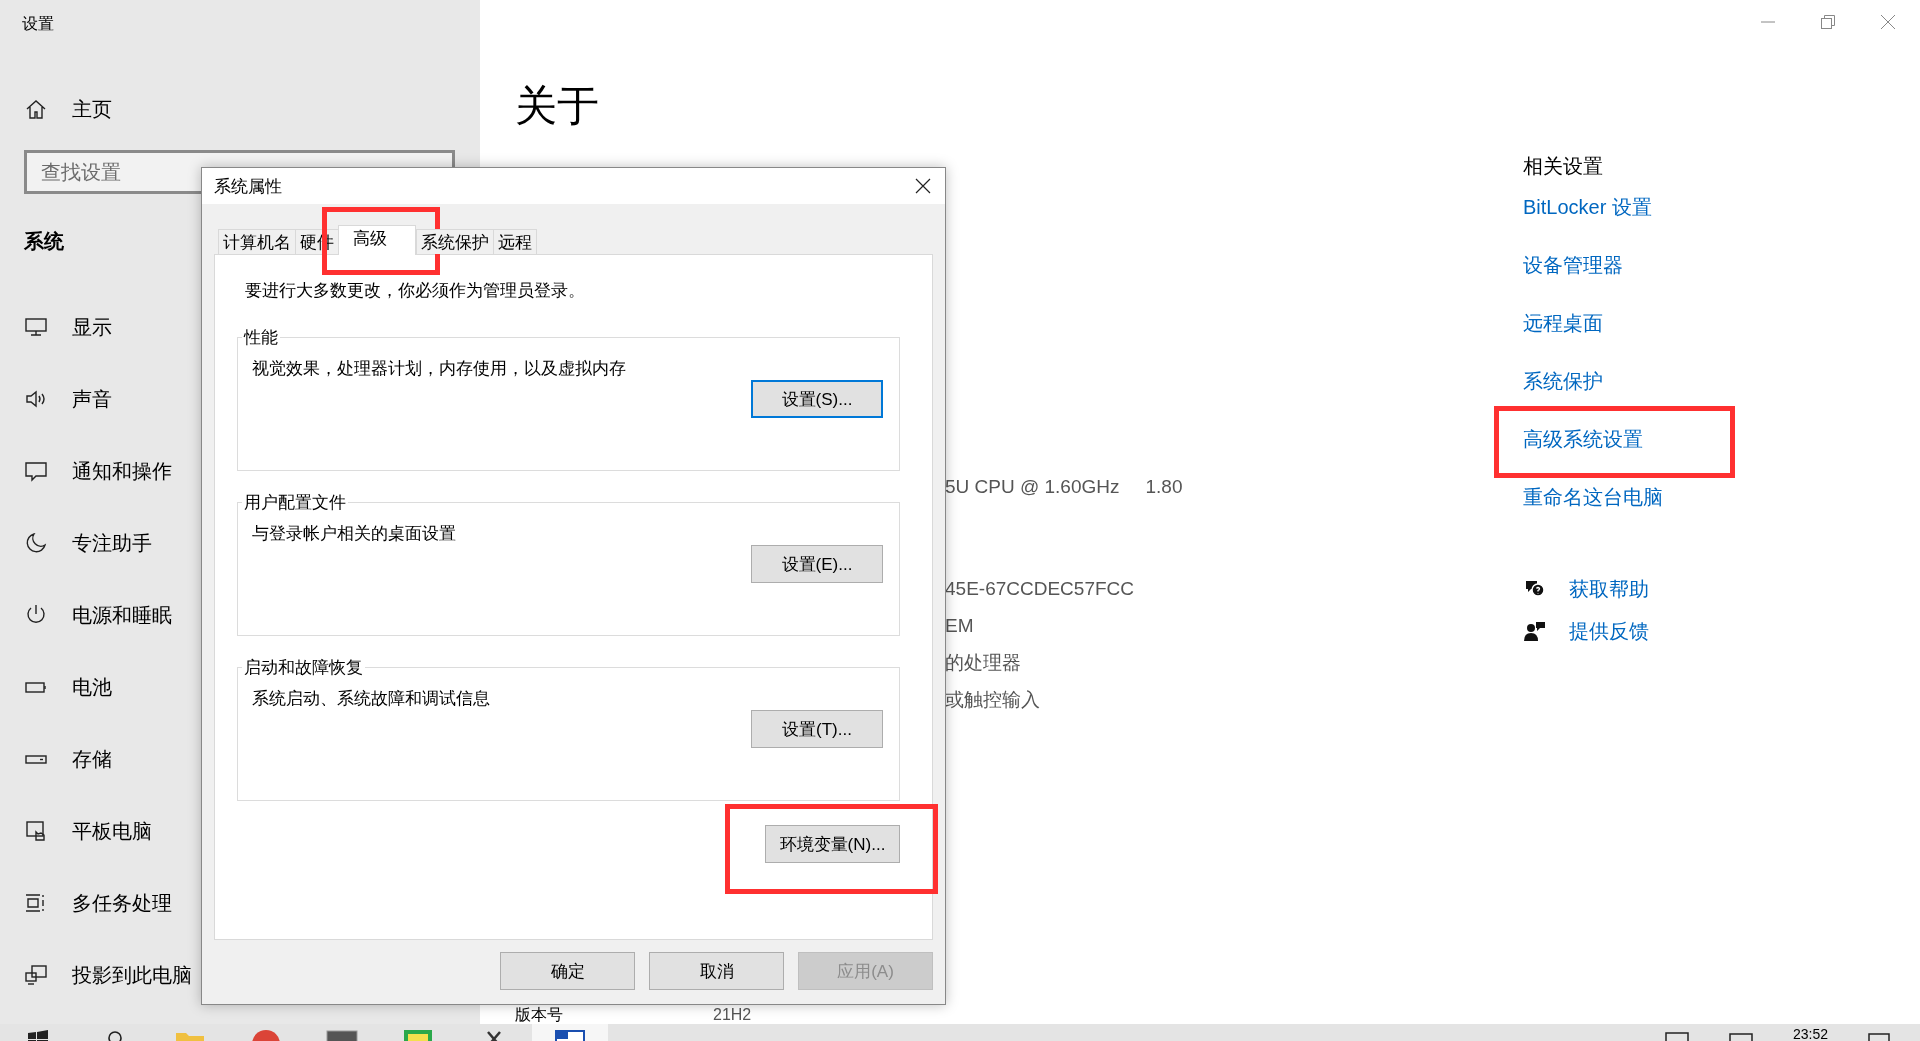 The image size is (1920, 1041). What do you see at coordinates (1164, 486) in the screenshot?
I see `spec-value: 1.80` at bounding box center [1164, 486].